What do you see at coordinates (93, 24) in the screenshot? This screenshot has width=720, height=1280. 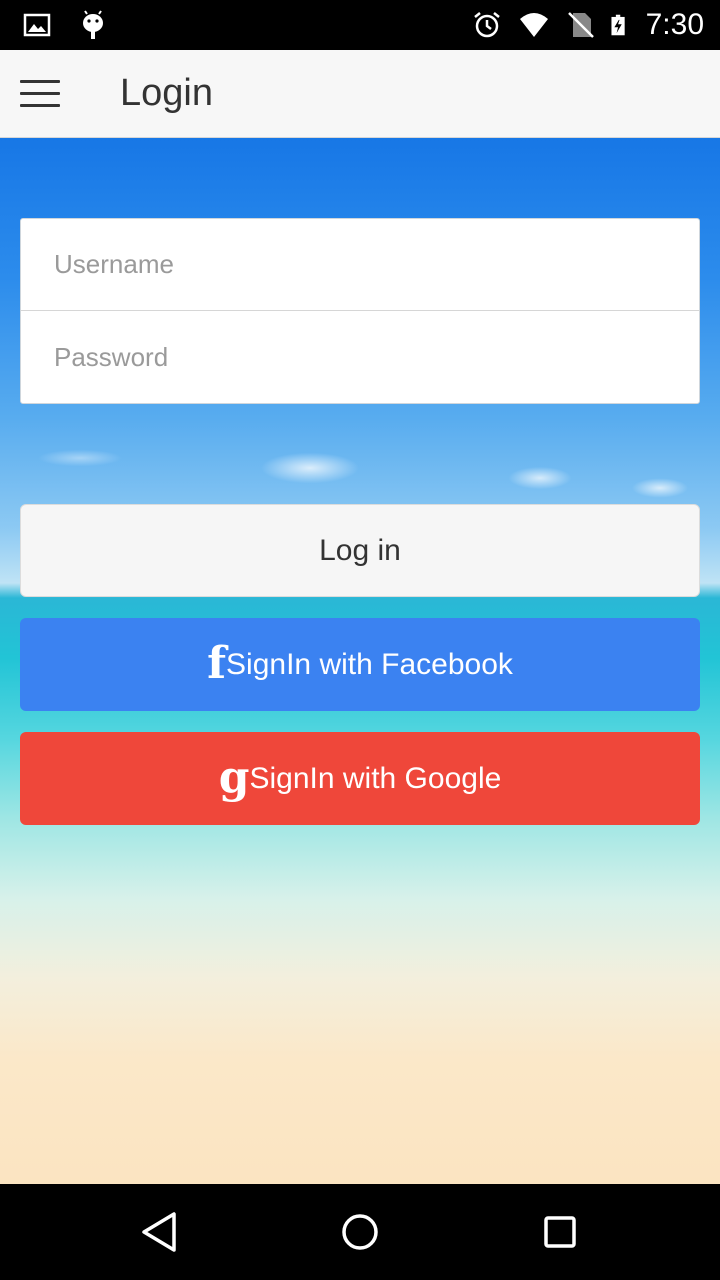 I see `android-icon` at bounding box center [93, 24].